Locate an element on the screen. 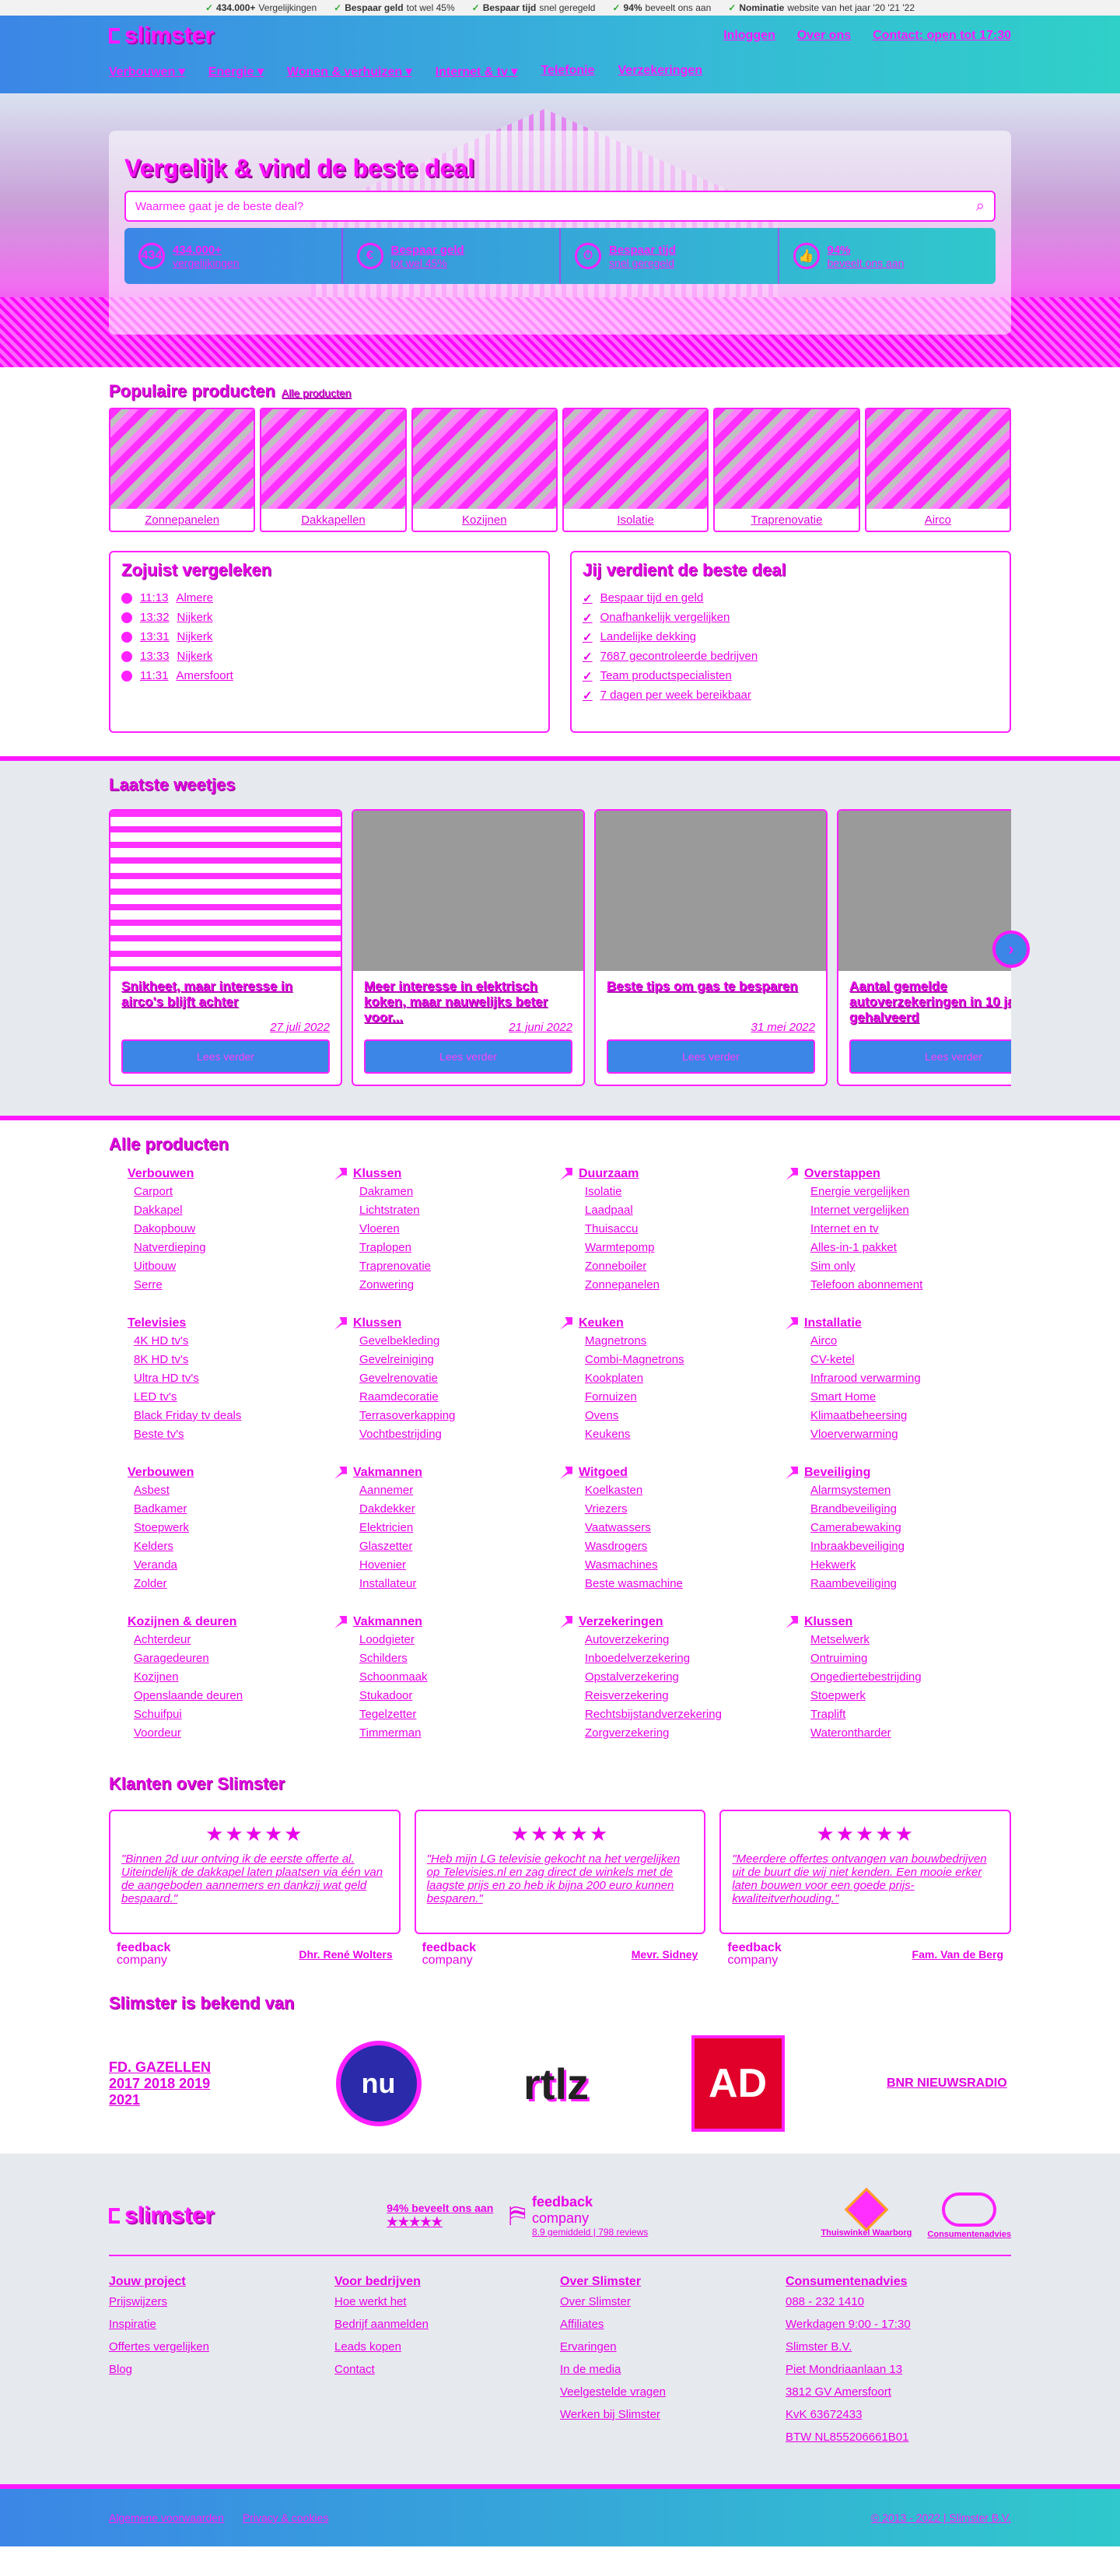 The width and height of the screenshot is (1120, 2576). category-link: Fornuizen is located at coordinates (685, 1397).